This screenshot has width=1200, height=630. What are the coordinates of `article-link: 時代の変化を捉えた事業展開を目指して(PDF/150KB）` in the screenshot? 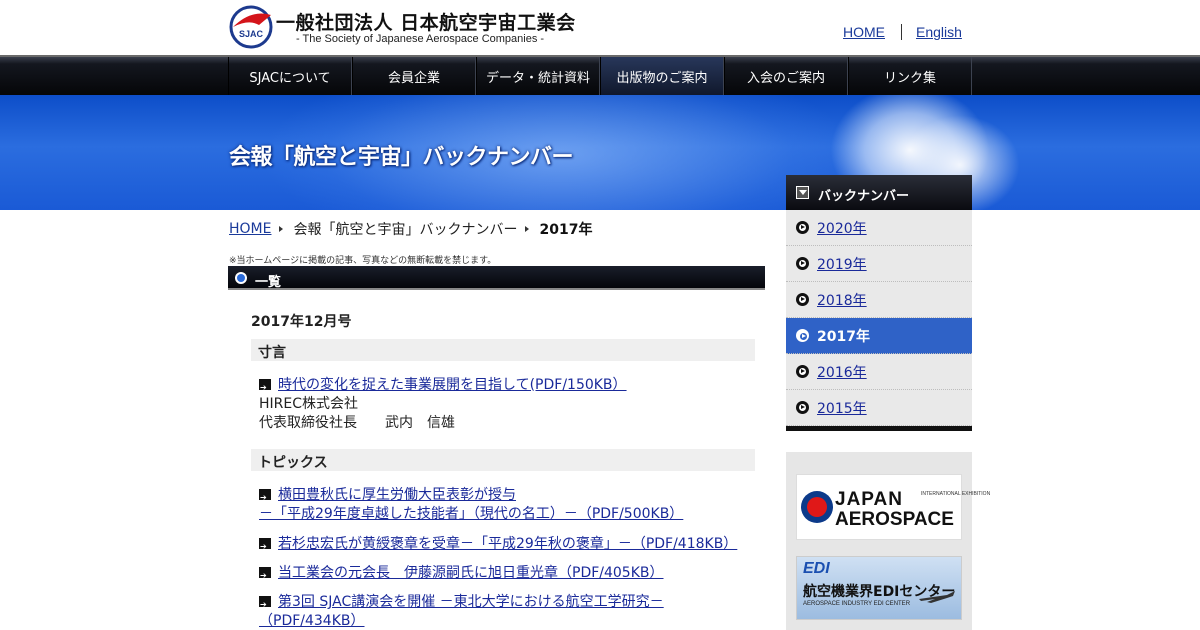 It's located at (452, 385).